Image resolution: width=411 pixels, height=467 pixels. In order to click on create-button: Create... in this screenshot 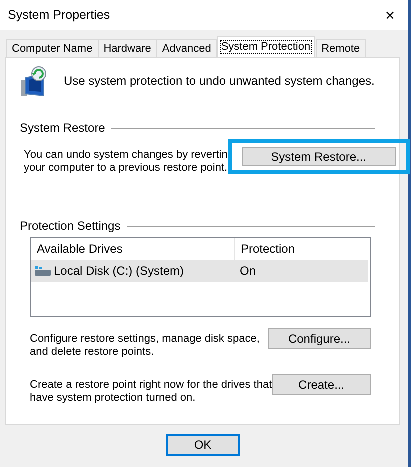, I will do `click(321, 384)`.